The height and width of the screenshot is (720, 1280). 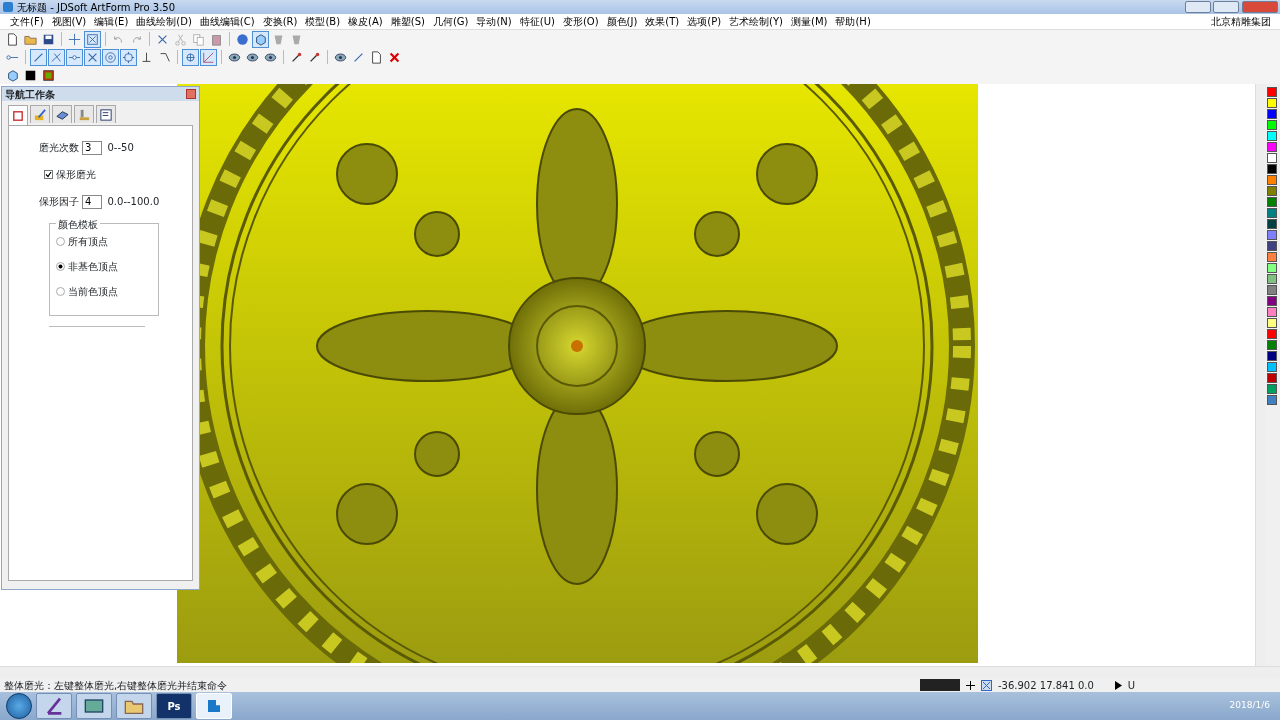 I want to click on menu-item: 几何(G), so click(x=450, y=21).